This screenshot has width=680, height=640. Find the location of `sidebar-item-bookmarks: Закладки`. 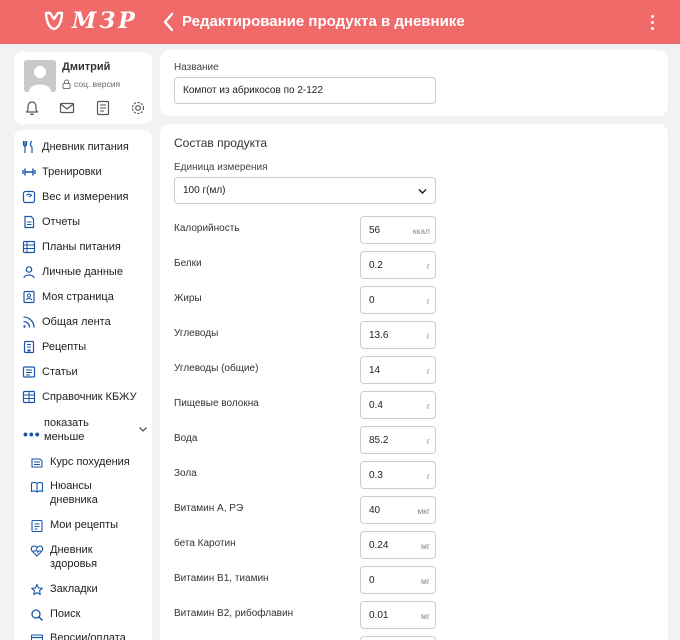

sidebar-item-bookmarks: Закладки is located at coordinates (86, 589).